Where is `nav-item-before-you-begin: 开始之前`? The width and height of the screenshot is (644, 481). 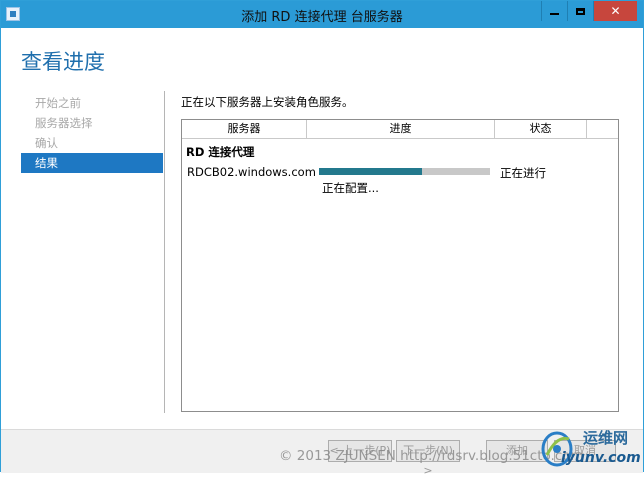
nav-item-before-you-begin: 开始之前 is located at coordinates (92, 103).